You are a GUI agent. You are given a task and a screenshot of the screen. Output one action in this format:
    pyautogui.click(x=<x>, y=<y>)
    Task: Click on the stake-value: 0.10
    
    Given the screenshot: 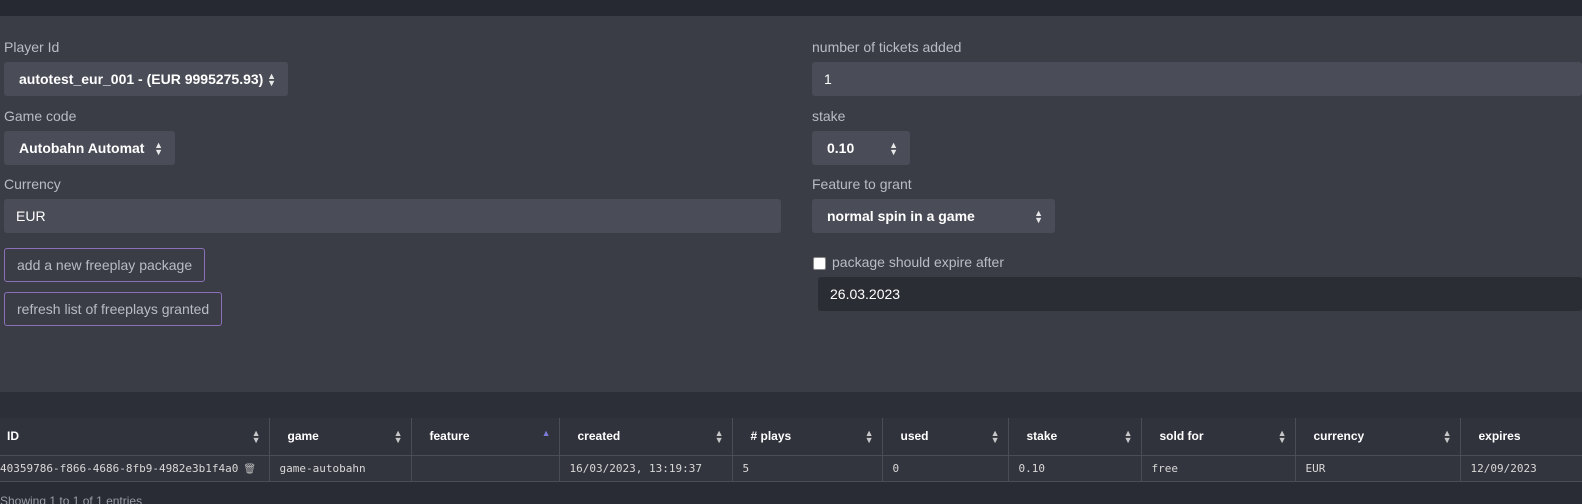 What is the action you would take?
    pyautogui.click(x=841, y=148)
    